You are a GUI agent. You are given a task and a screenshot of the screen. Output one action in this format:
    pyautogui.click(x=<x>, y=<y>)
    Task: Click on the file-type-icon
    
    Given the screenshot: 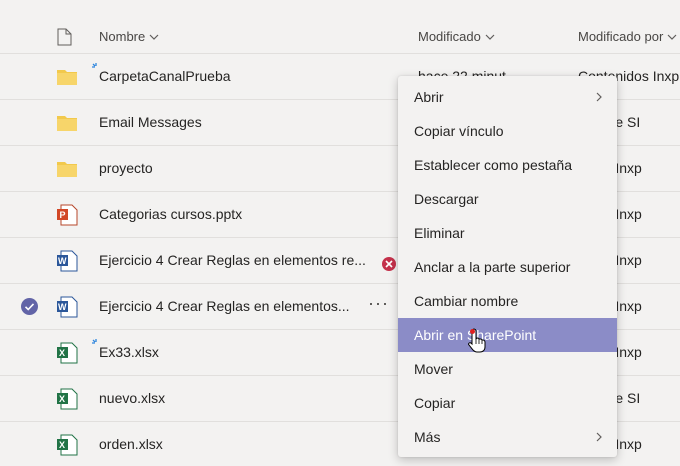 What is the action you would take?
    pyautogui.click(x=64, y=39)
    